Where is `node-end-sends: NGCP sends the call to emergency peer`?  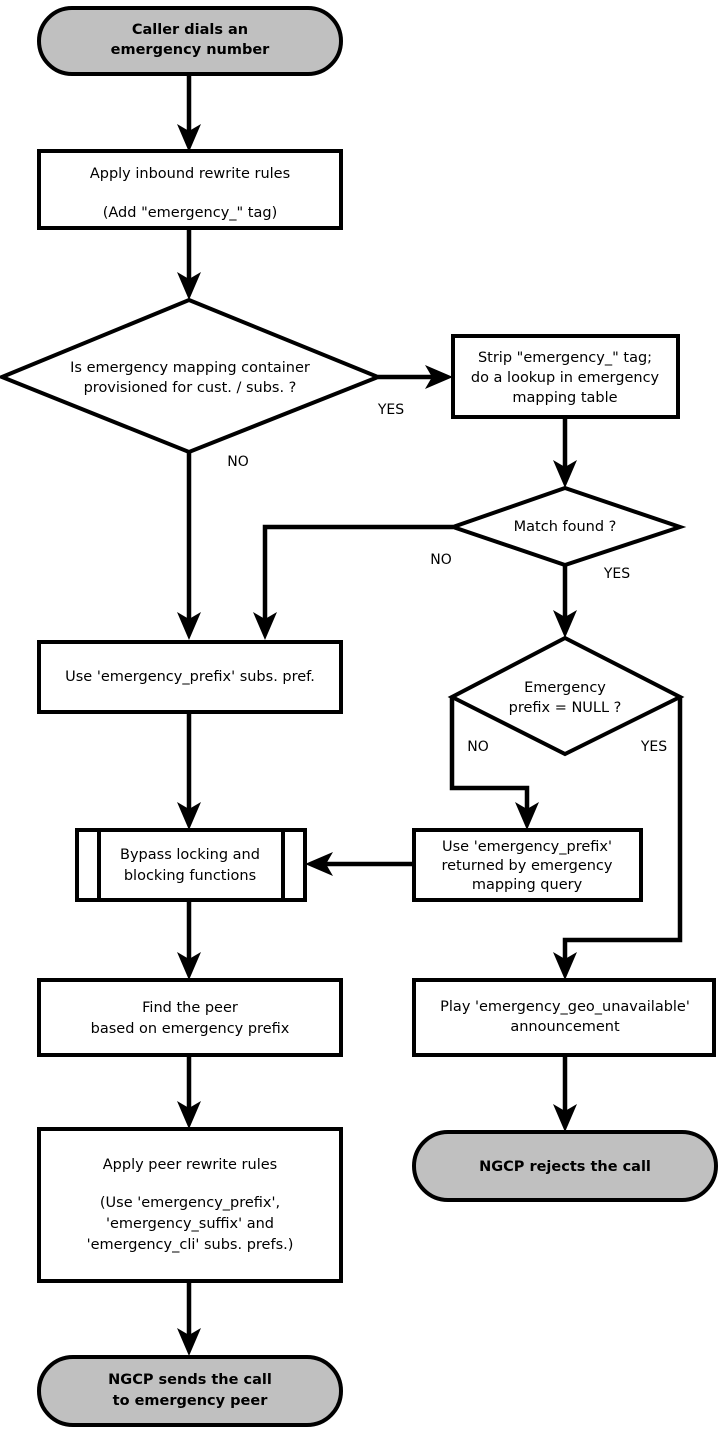
node-end-sends: NGCP sends the call to emergency peer is located at coordinates (190, 1391).